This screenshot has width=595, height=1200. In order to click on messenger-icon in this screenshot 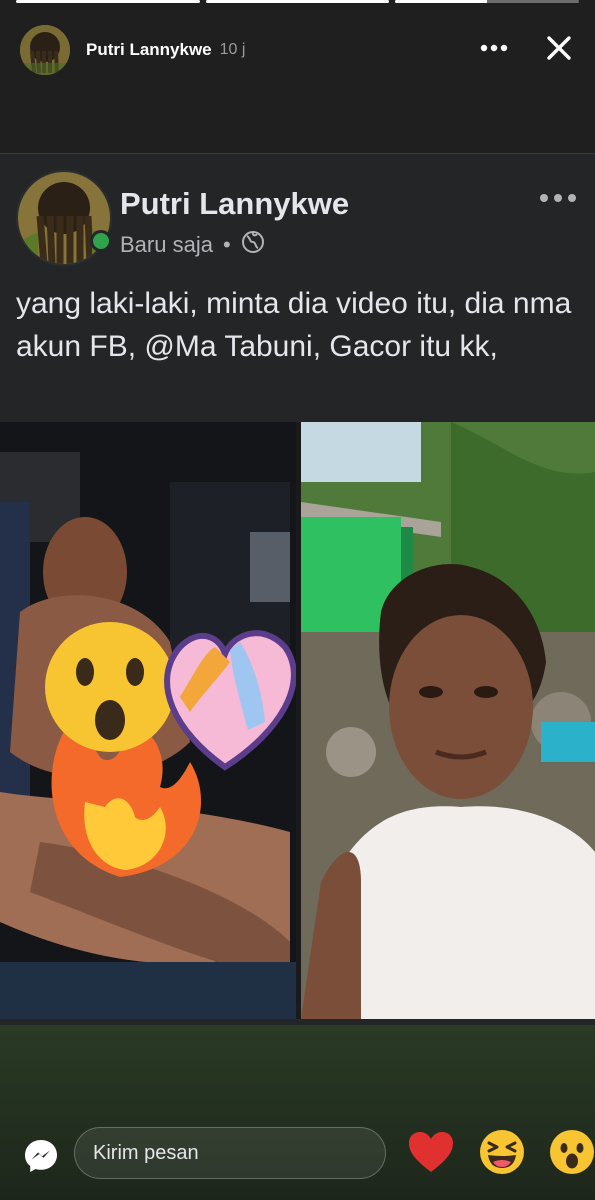, I will do `click(41, 1156)`.